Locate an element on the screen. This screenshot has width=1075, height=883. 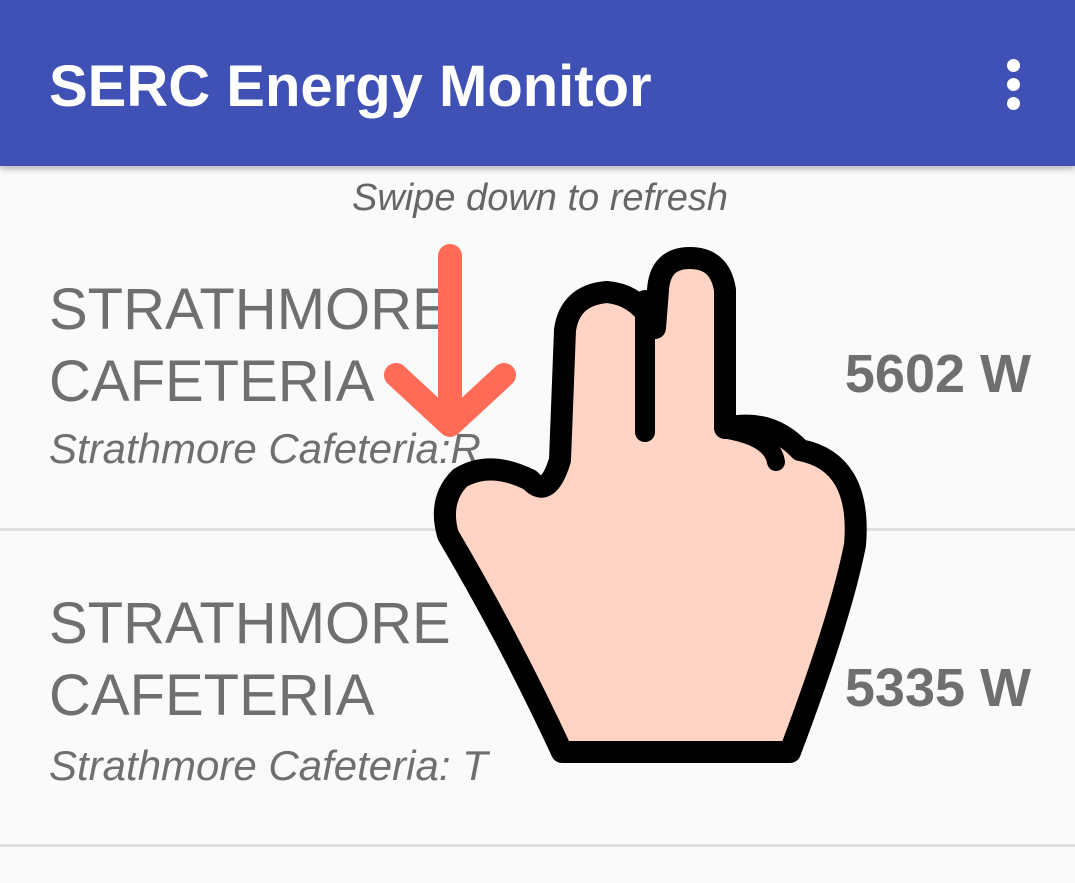
station-meter: Strathmore Cafeteria:R is located at coordinates (265, 448).